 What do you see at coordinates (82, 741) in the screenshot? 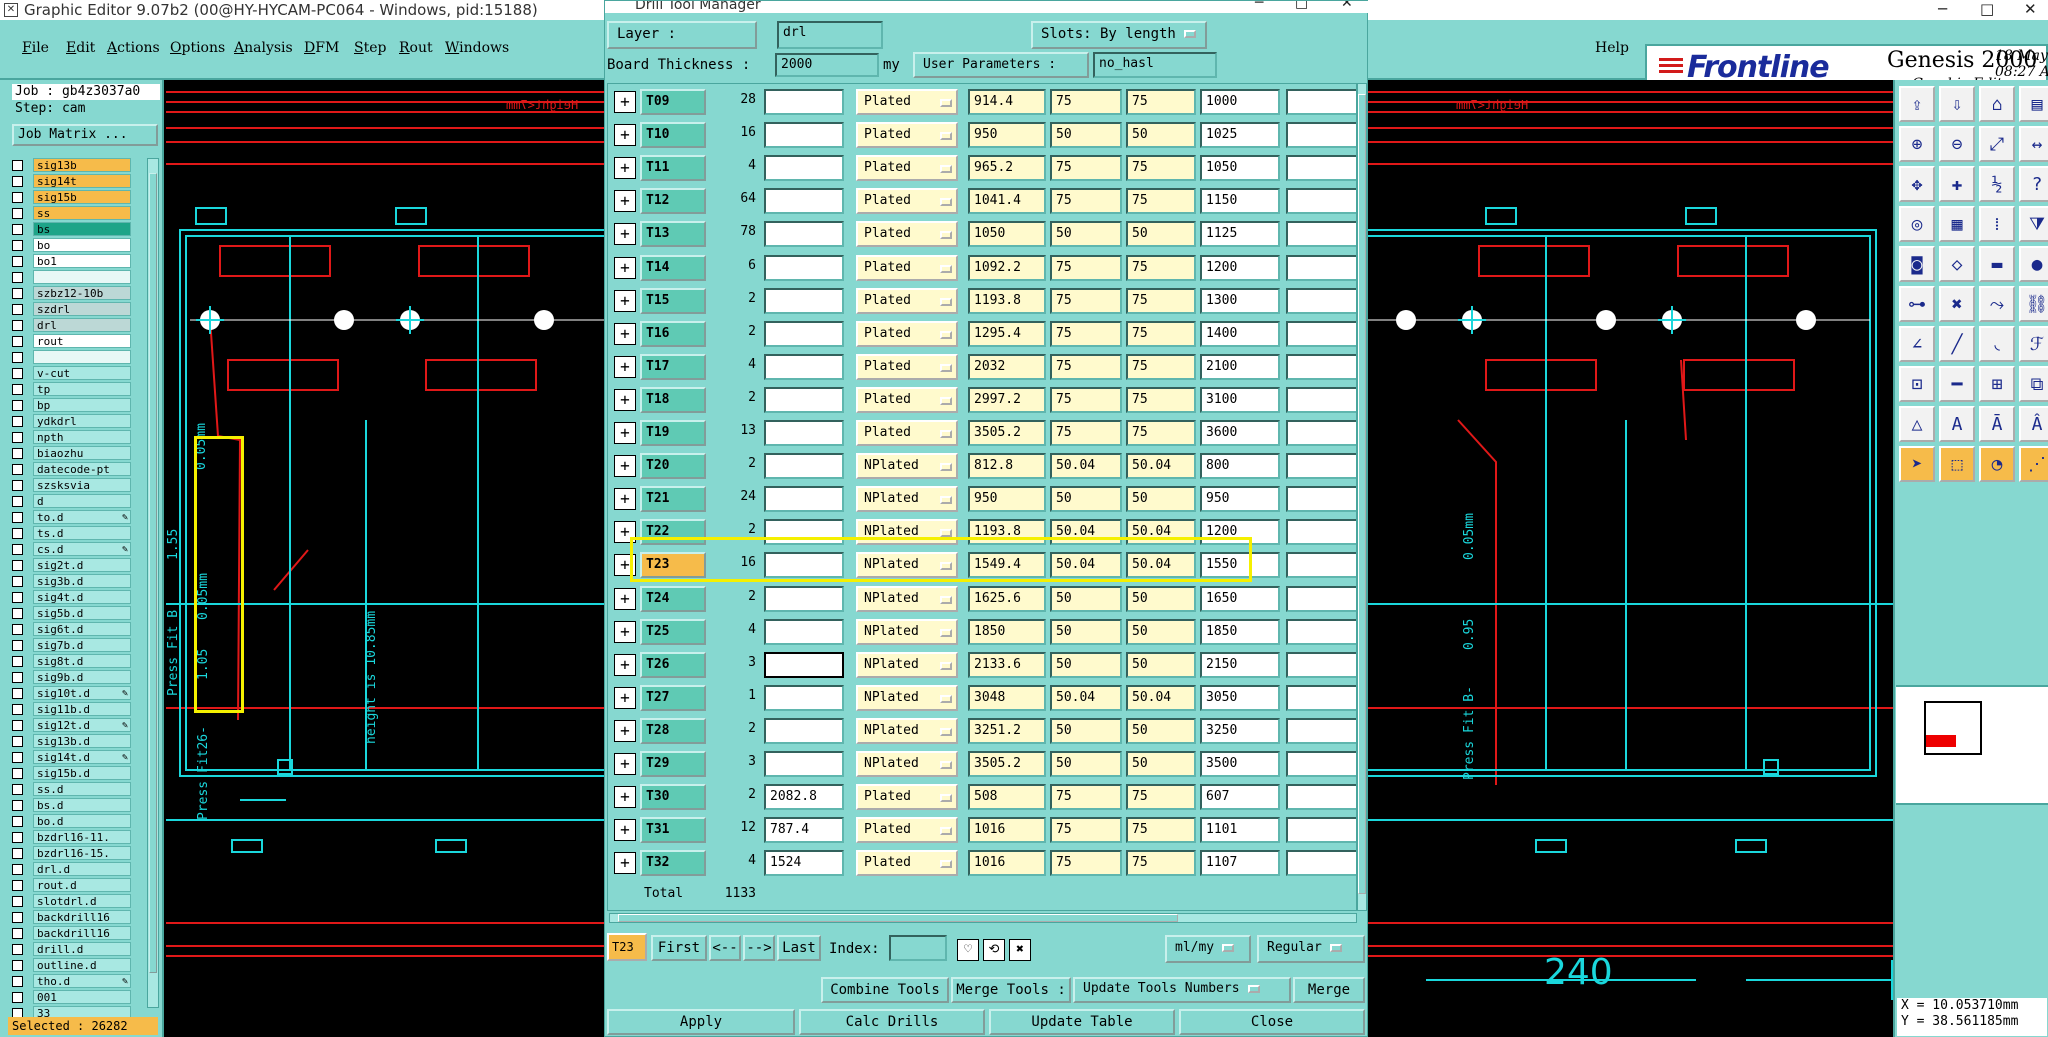
I see `layer-name: sig13b.d` at bounding box center [82, 741].